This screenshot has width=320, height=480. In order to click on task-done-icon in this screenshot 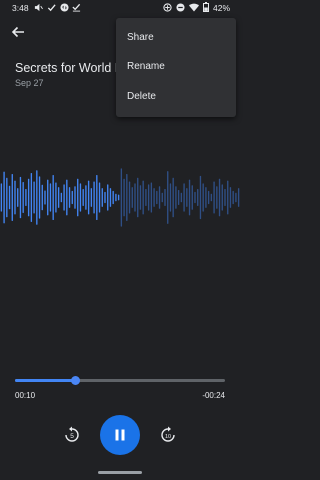, I will do `click(76, 7)`.